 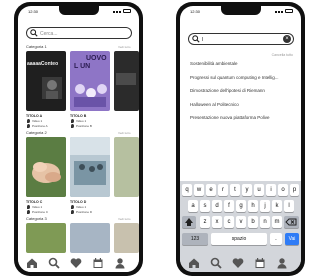 I want to click on space-key: spazio, so click(x=239, y=239).